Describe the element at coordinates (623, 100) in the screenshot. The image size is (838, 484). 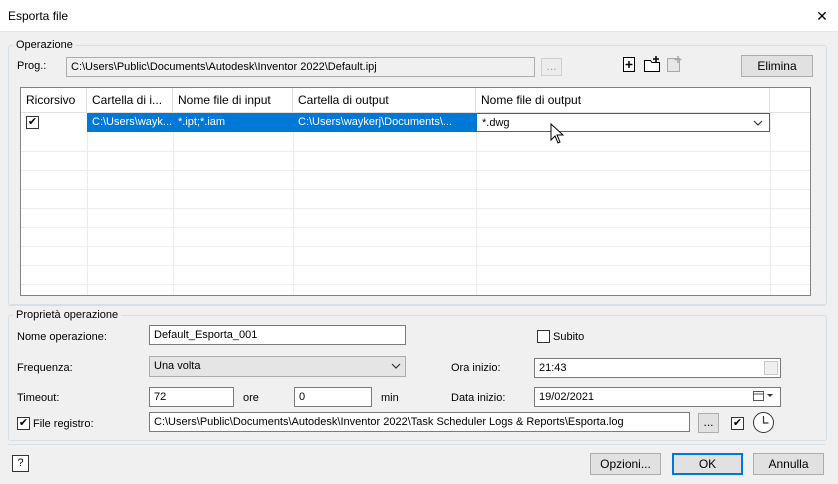
I see `column-header-output-name: Nome file di output` at that location.